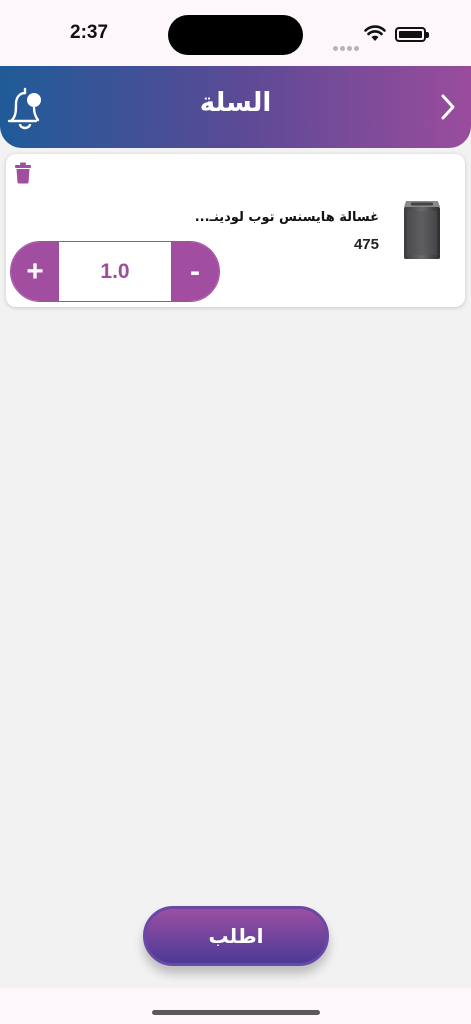 The image size is (471, 1024). What do you see at coordinates (35, 271) in the screenshot?
I see `increment-button: +` at bounding box center [35, 271].